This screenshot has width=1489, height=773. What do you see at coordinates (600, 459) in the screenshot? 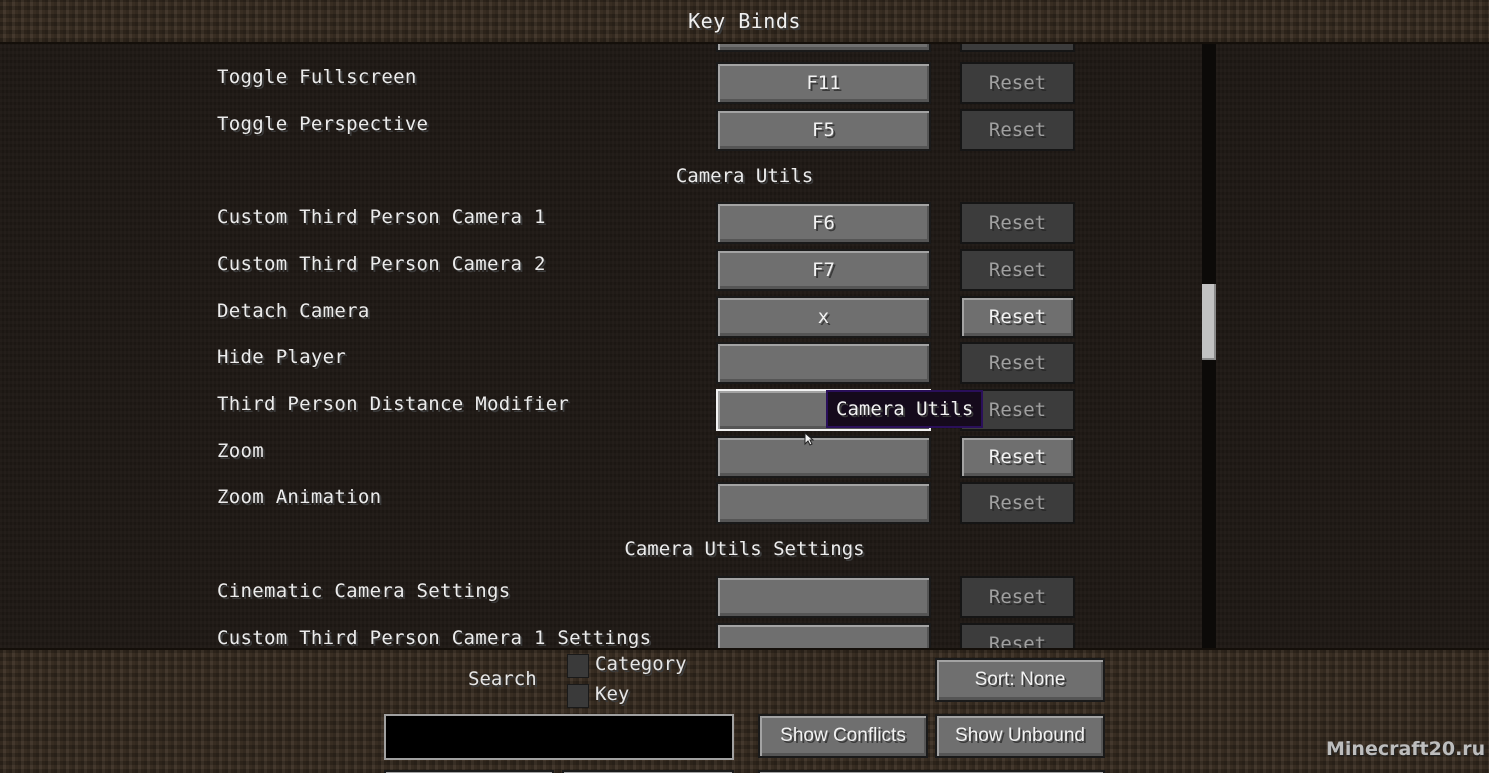
I see `keybind-row-zoom: Zoom Reset` at bounding box center [600, 459].